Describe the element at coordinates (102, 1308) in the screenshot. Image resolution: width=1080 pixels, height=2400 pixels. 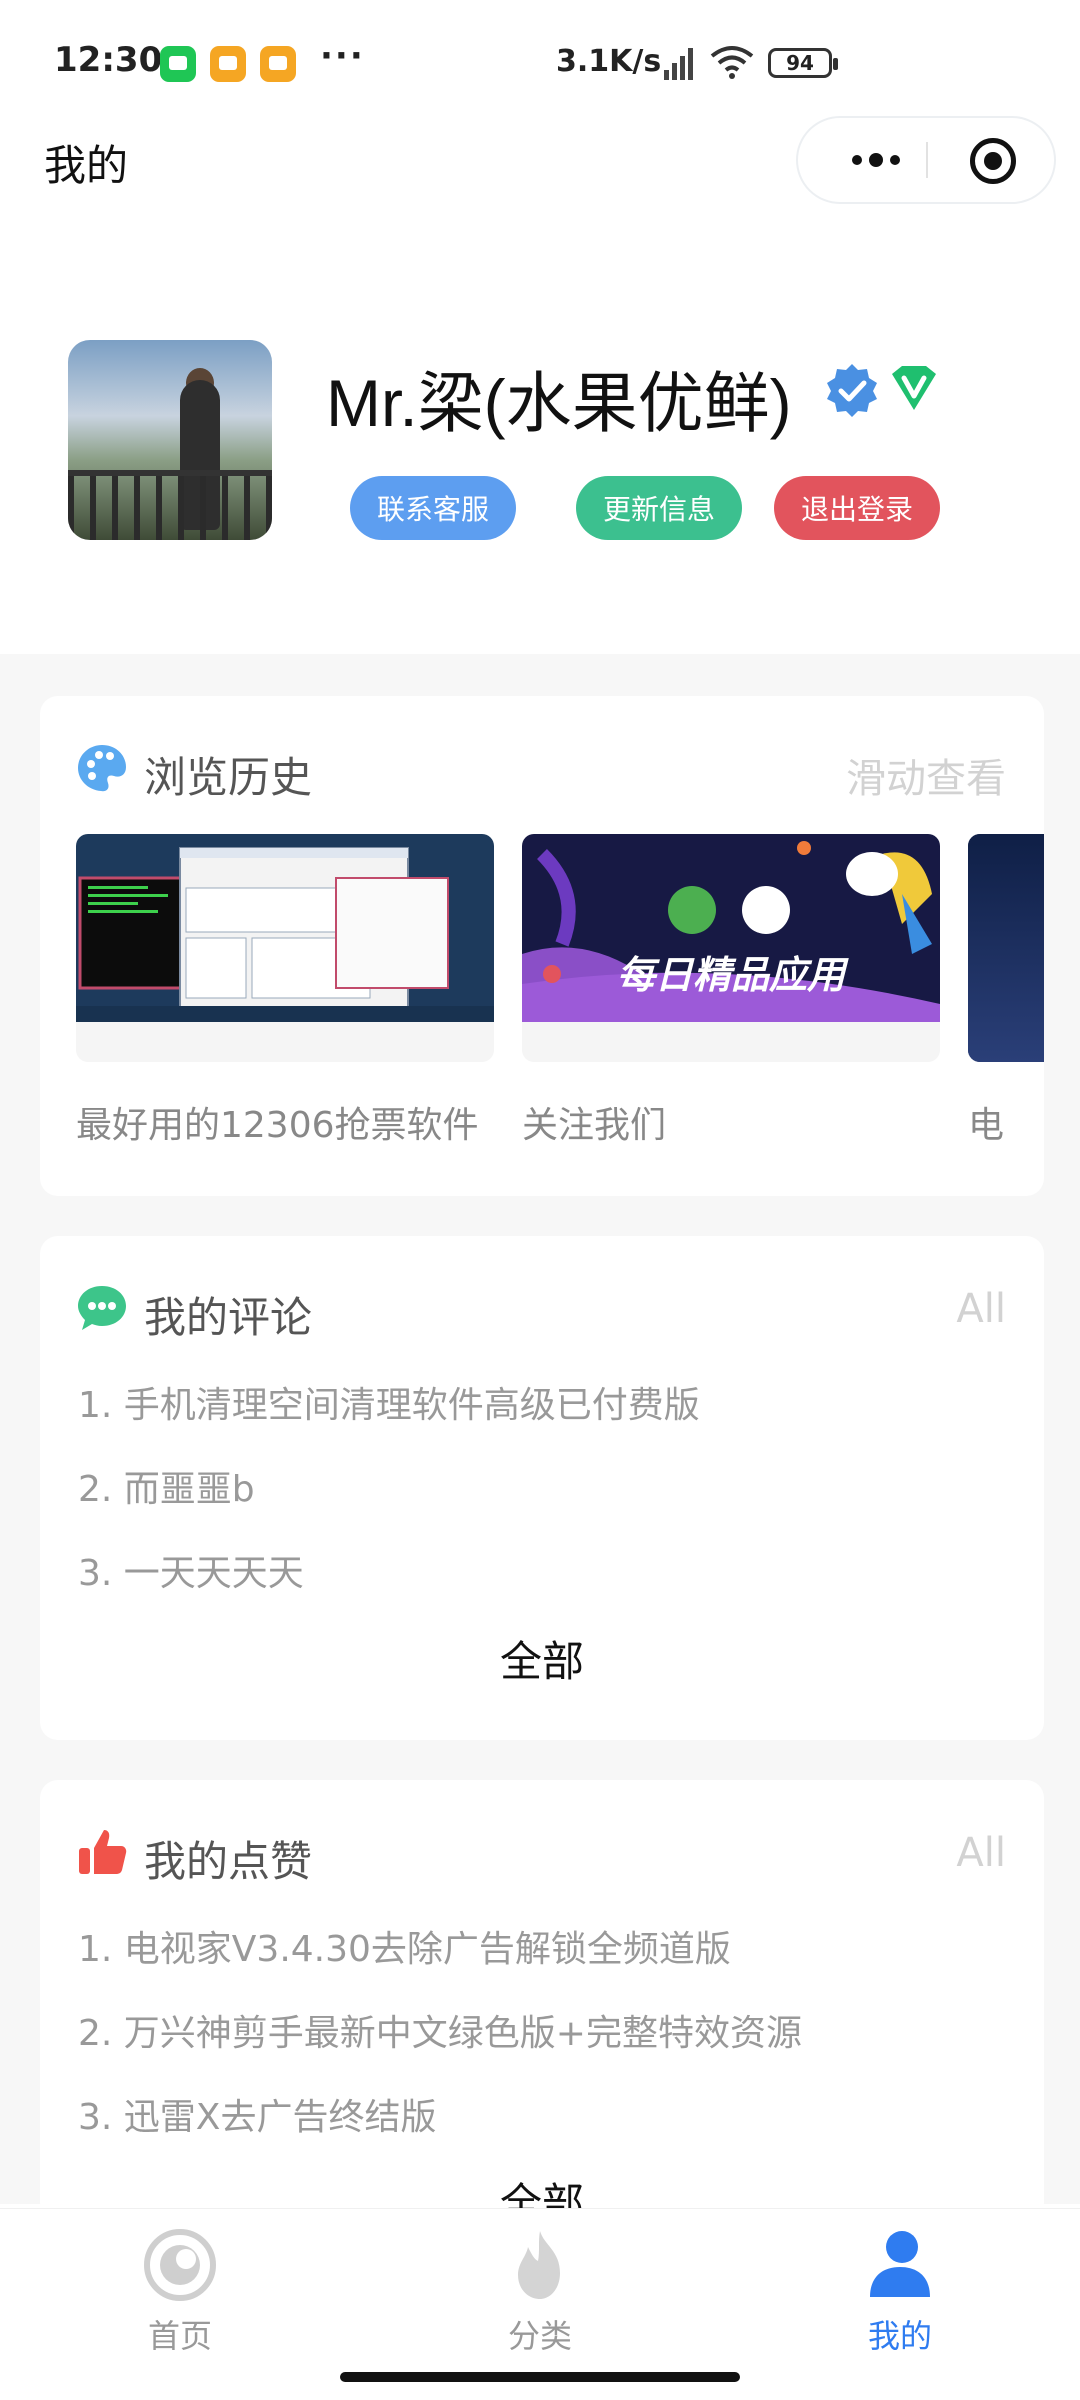
I see `chat-bubble-icon` at that location.